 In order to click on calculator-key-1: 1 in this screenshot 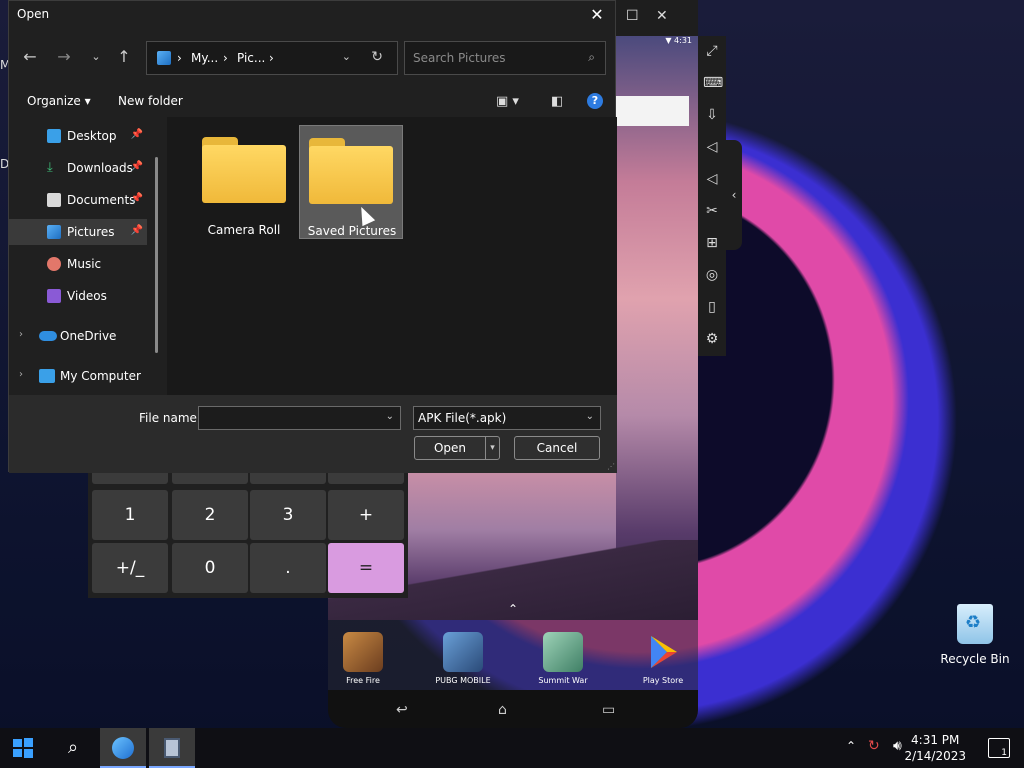, I will do `click(130, 515)`.